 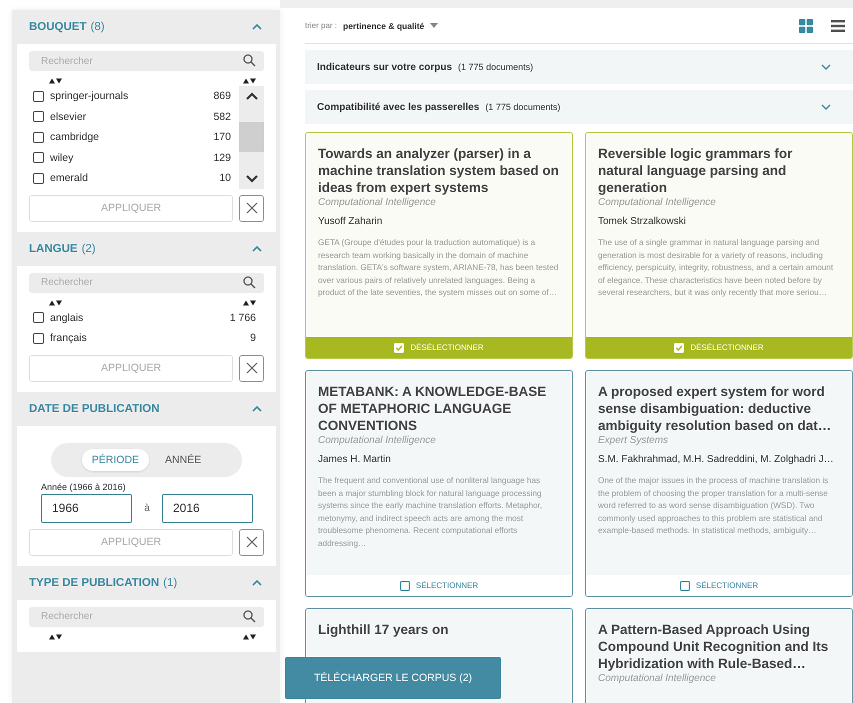 I want to click on facet-option-count: 10, so click(x=225, y=178).